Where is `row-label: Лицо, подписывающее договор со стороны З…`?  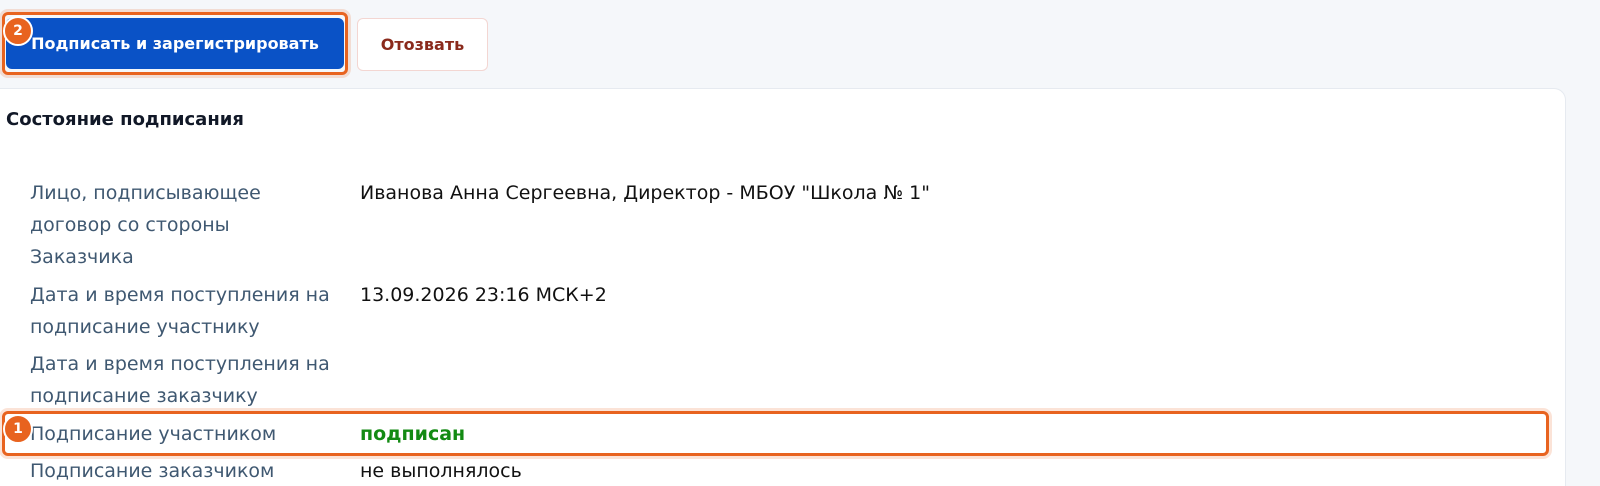
row-label: Лицо, подписывающее договор со стороны З… is located at coordinates (145, 225).